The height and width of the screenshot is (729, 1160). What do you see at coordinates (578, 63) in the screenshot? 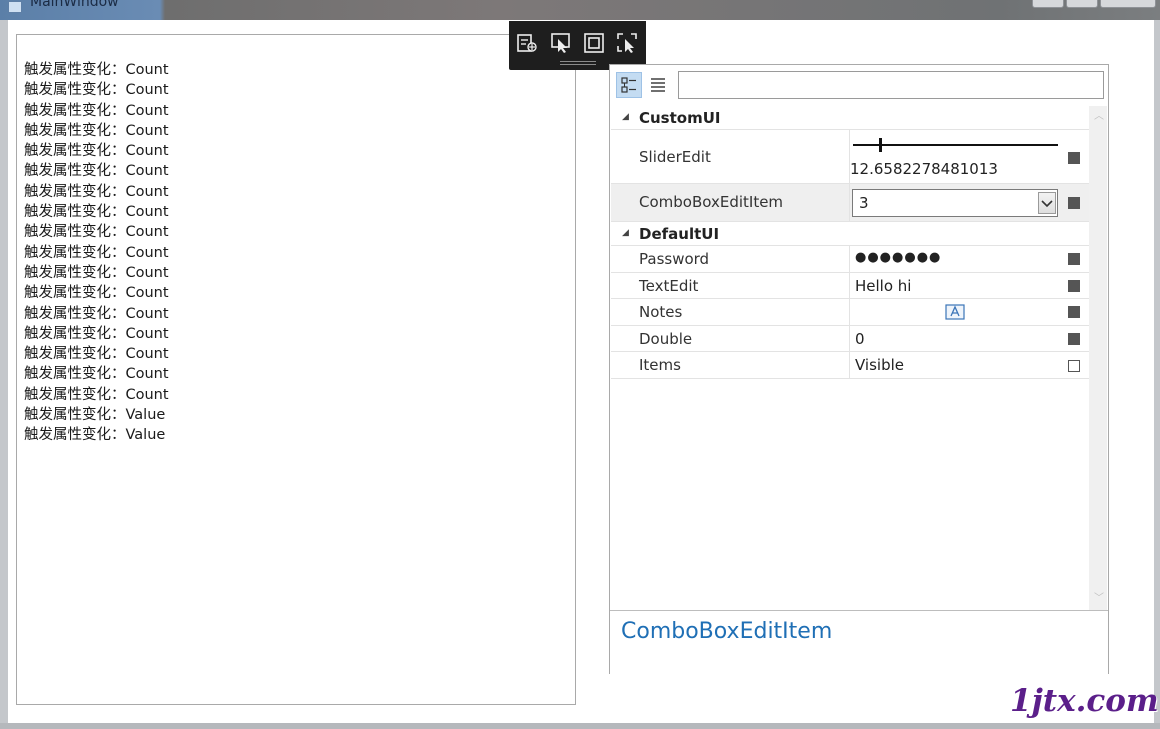
I see `toolbar-grip` at bounding box center [578, 63].